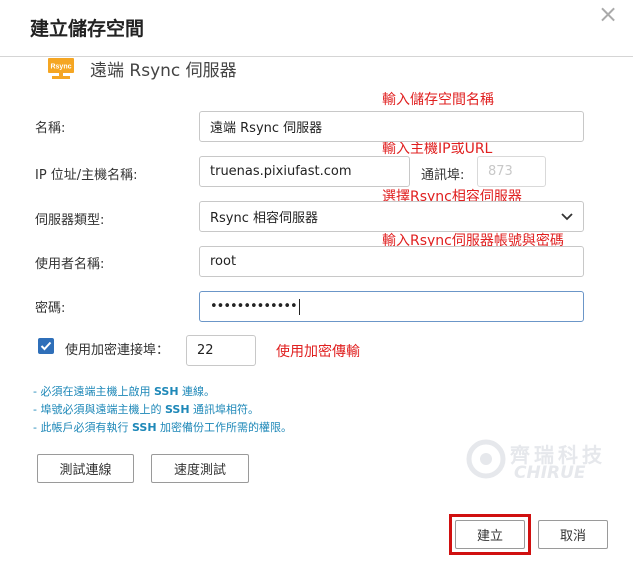  I want to click on dialog-subtitle: 遠端 Rsync 伺服器, so click(163, 71).